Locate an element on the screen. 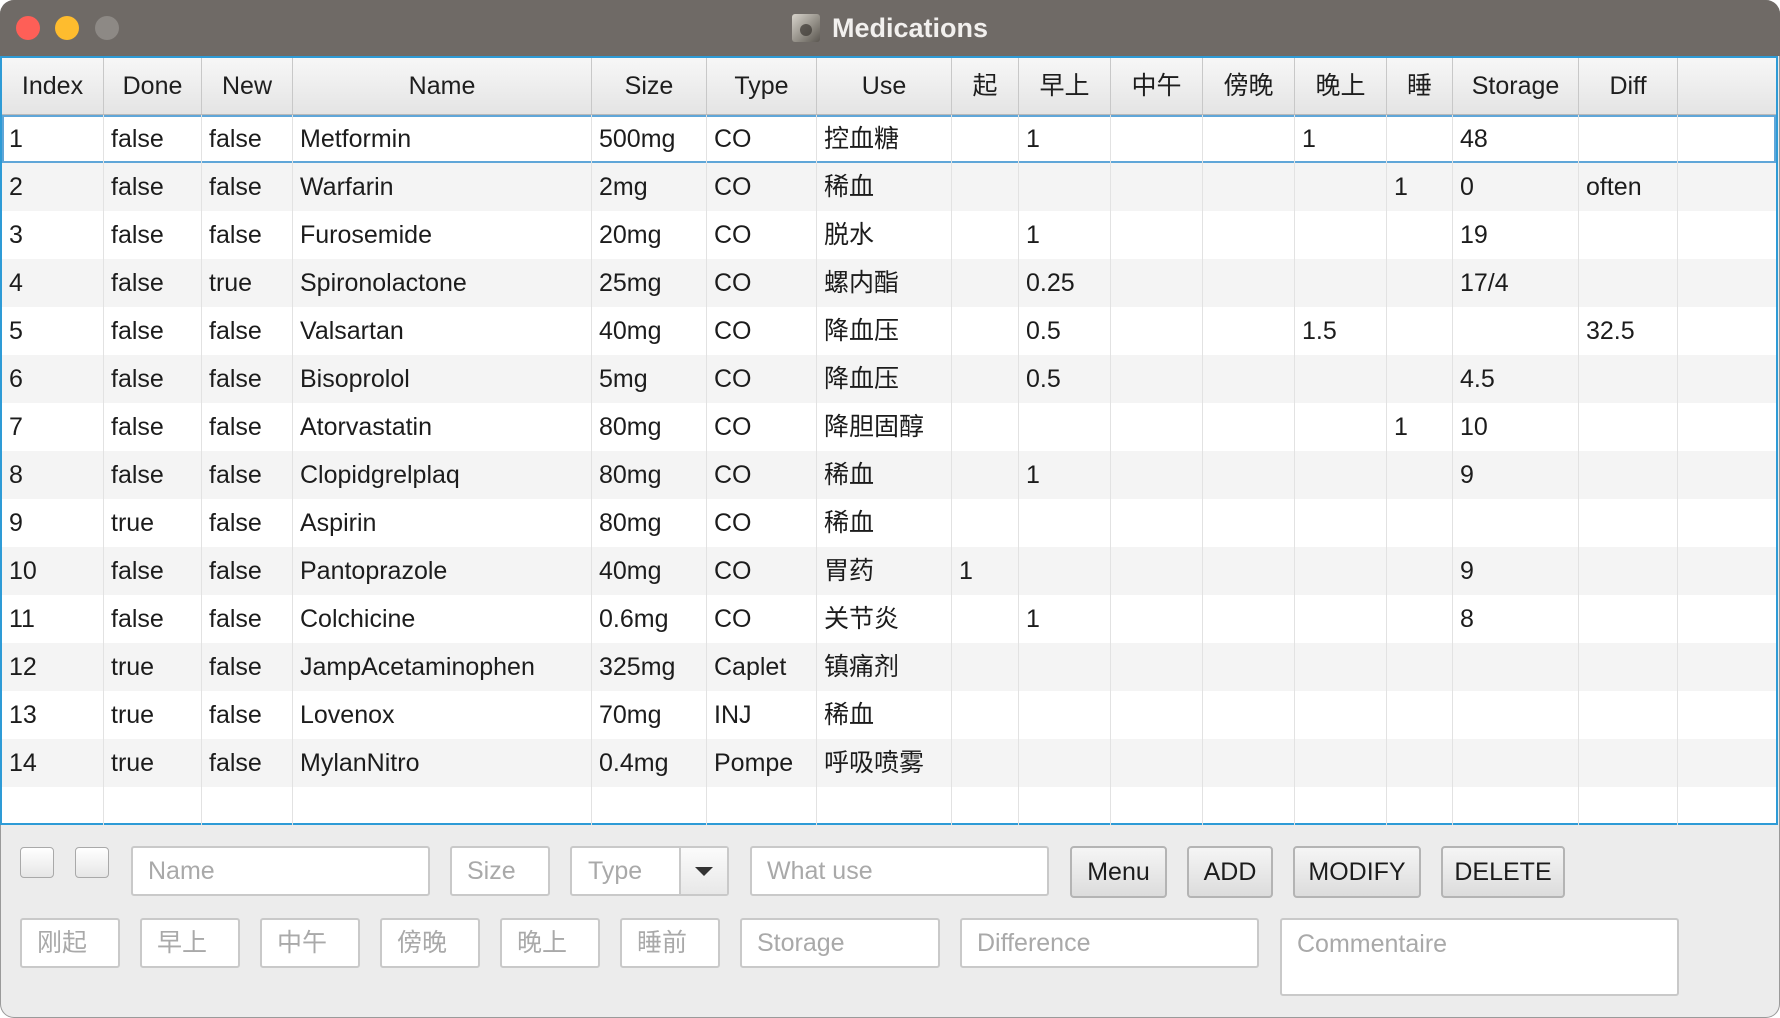 This screenshot has width=1780, height=1018. cell-size: 80mg is located at coordinates (649, 475).